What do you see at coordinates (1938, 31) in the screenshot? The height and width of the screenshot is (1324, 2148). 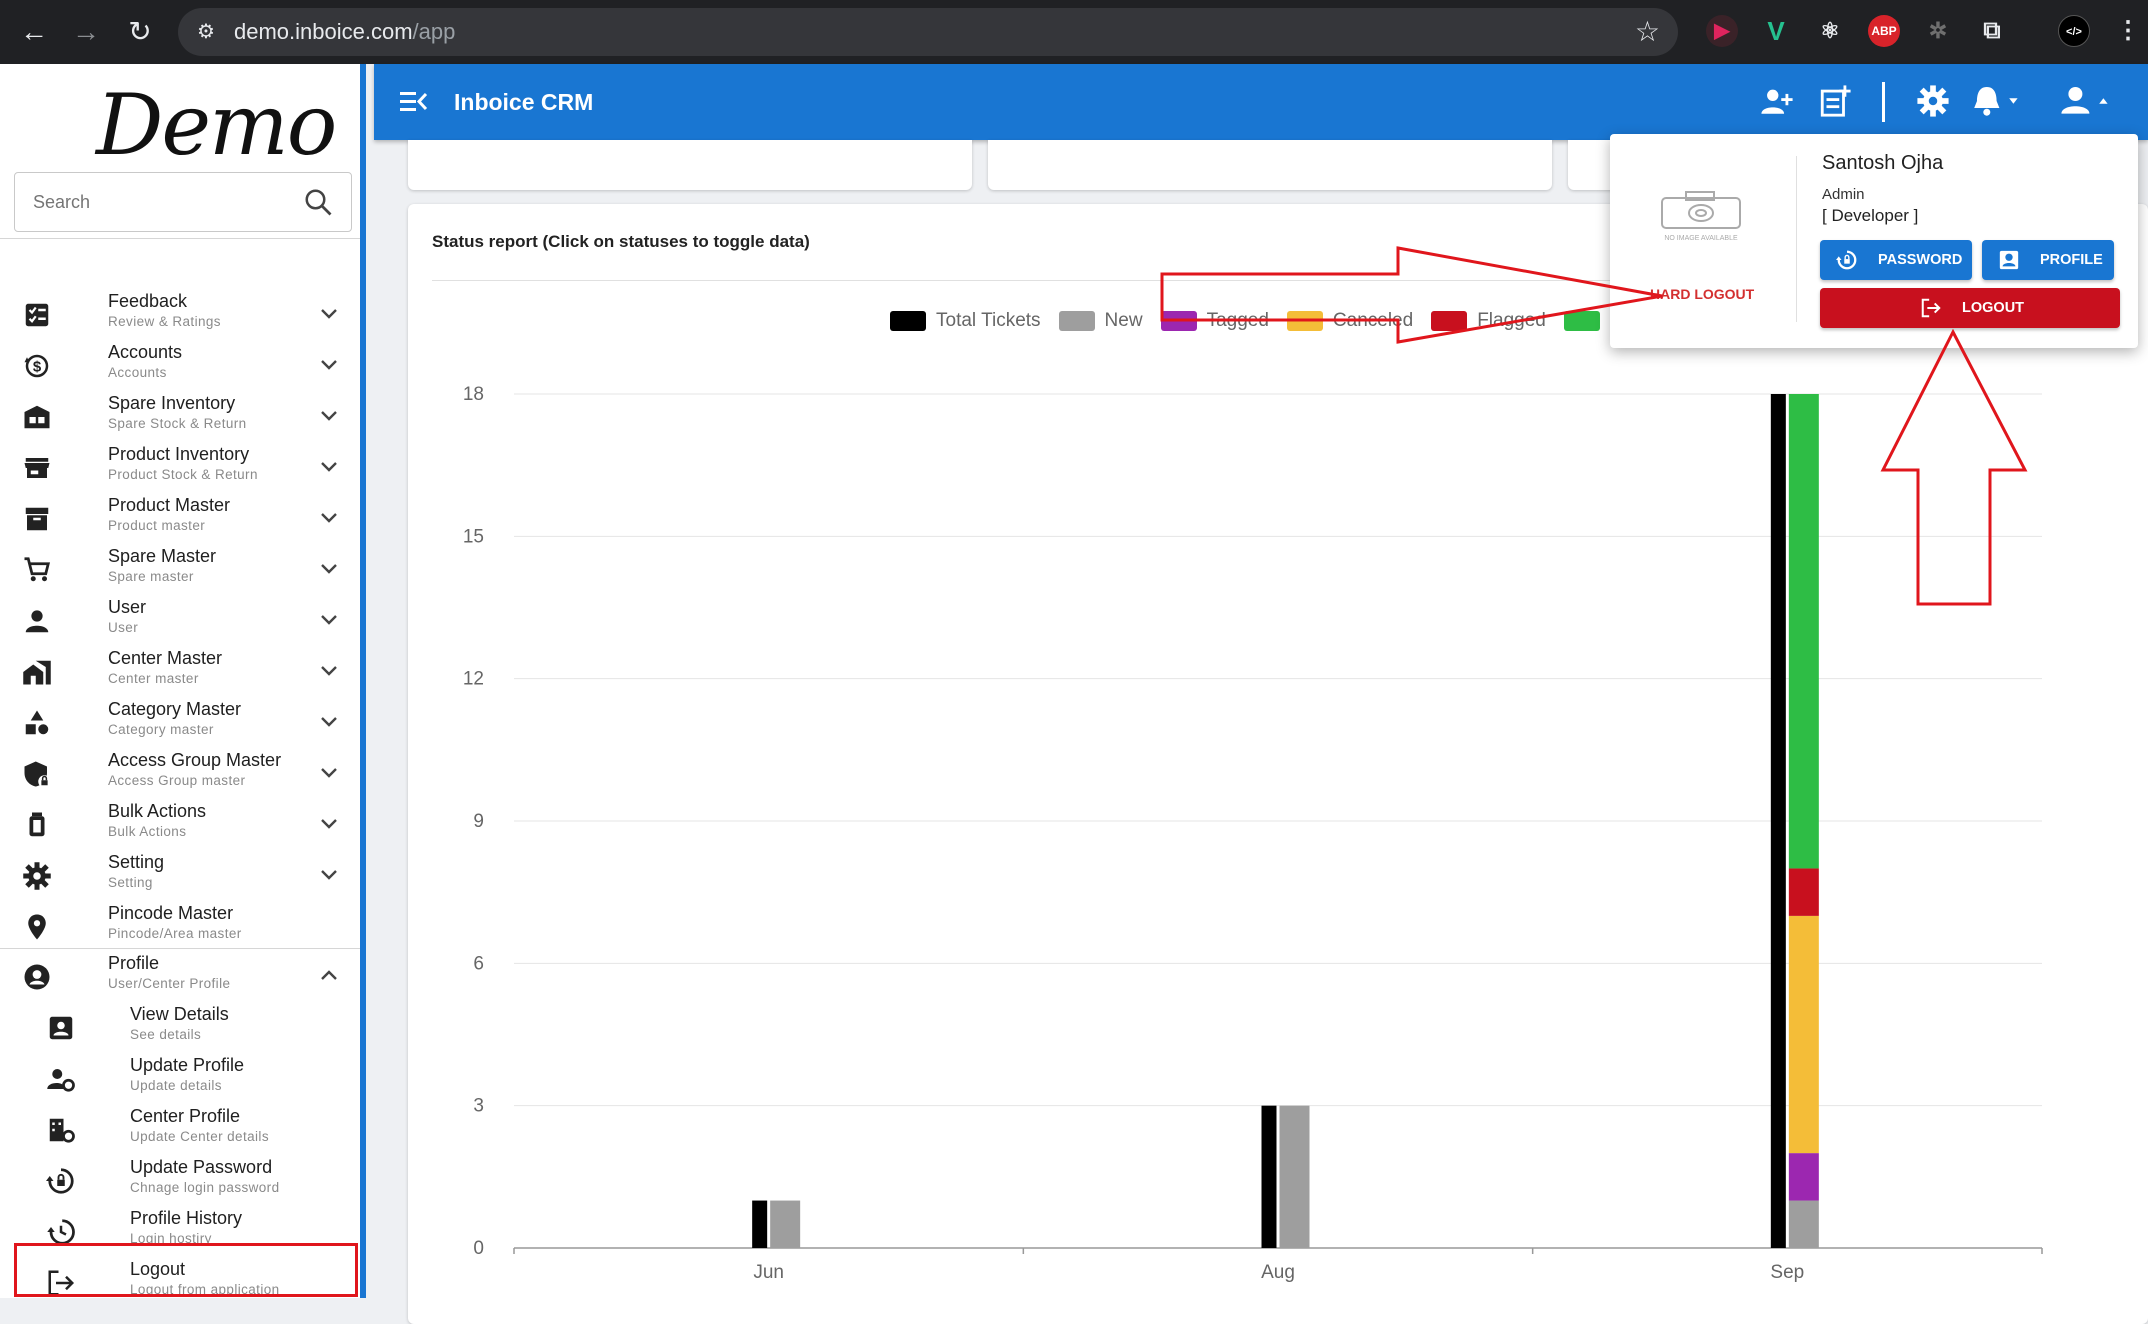 I see `bug-extension-icon: ✲` at bounding box center [1938, 31].